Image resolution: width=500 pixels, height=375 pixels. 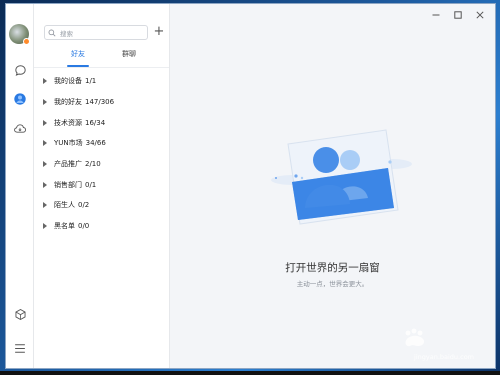 What do you see at coordinates (444, 357) in the screenshot?
I see `watermark-url: jingyan.baidu.com` at bounding box center [444, 357].